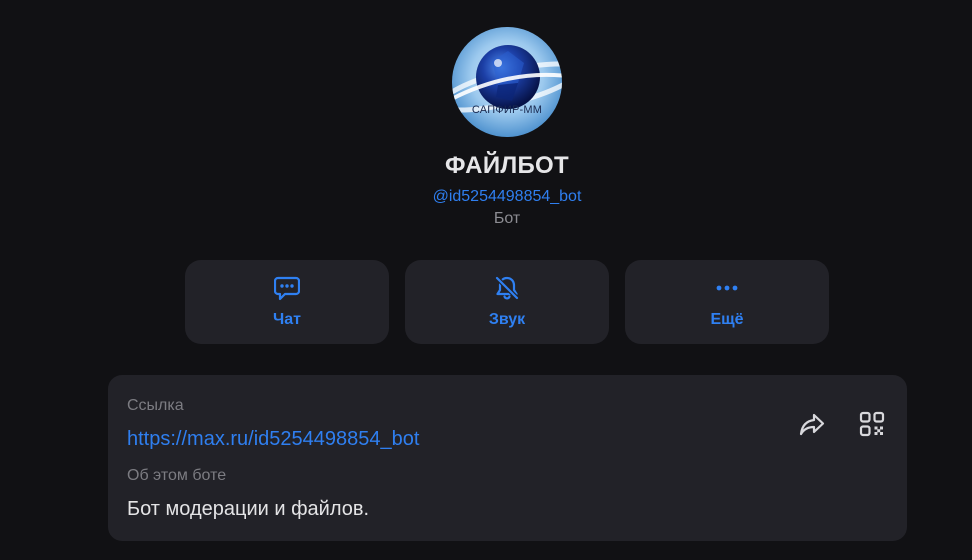  I want to click on share-button, so click(812, 424).